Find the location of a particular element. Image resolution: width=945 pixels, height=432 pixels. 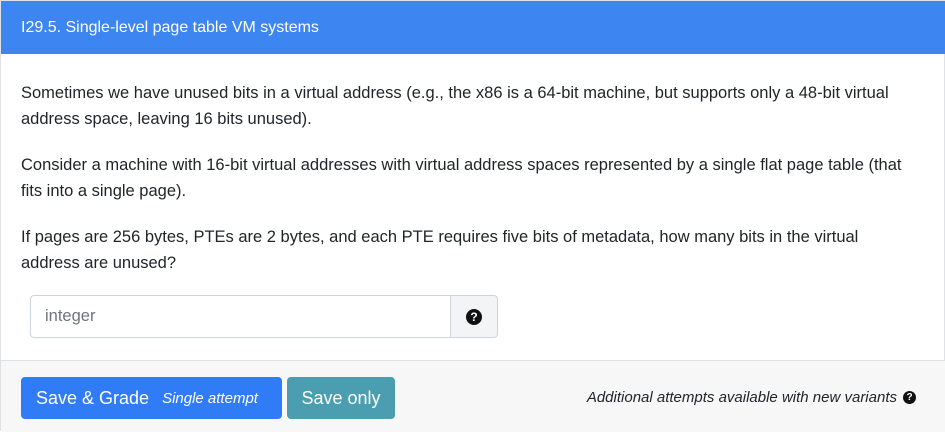

answer-input-group: ? is located at coordinates (264, 316).